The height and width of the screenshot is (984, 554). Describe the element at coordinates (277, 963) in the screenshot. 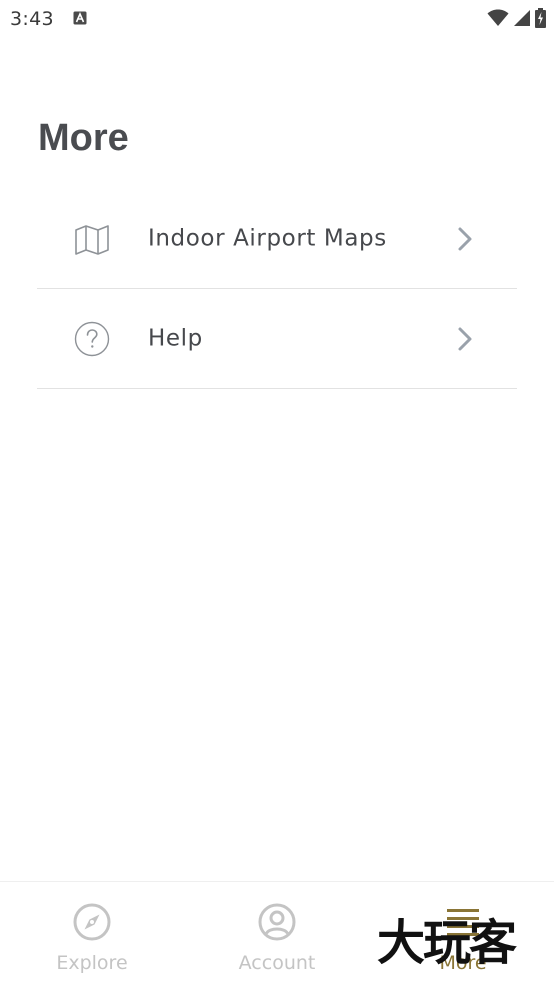

I see `nav-label: Account` at that location.